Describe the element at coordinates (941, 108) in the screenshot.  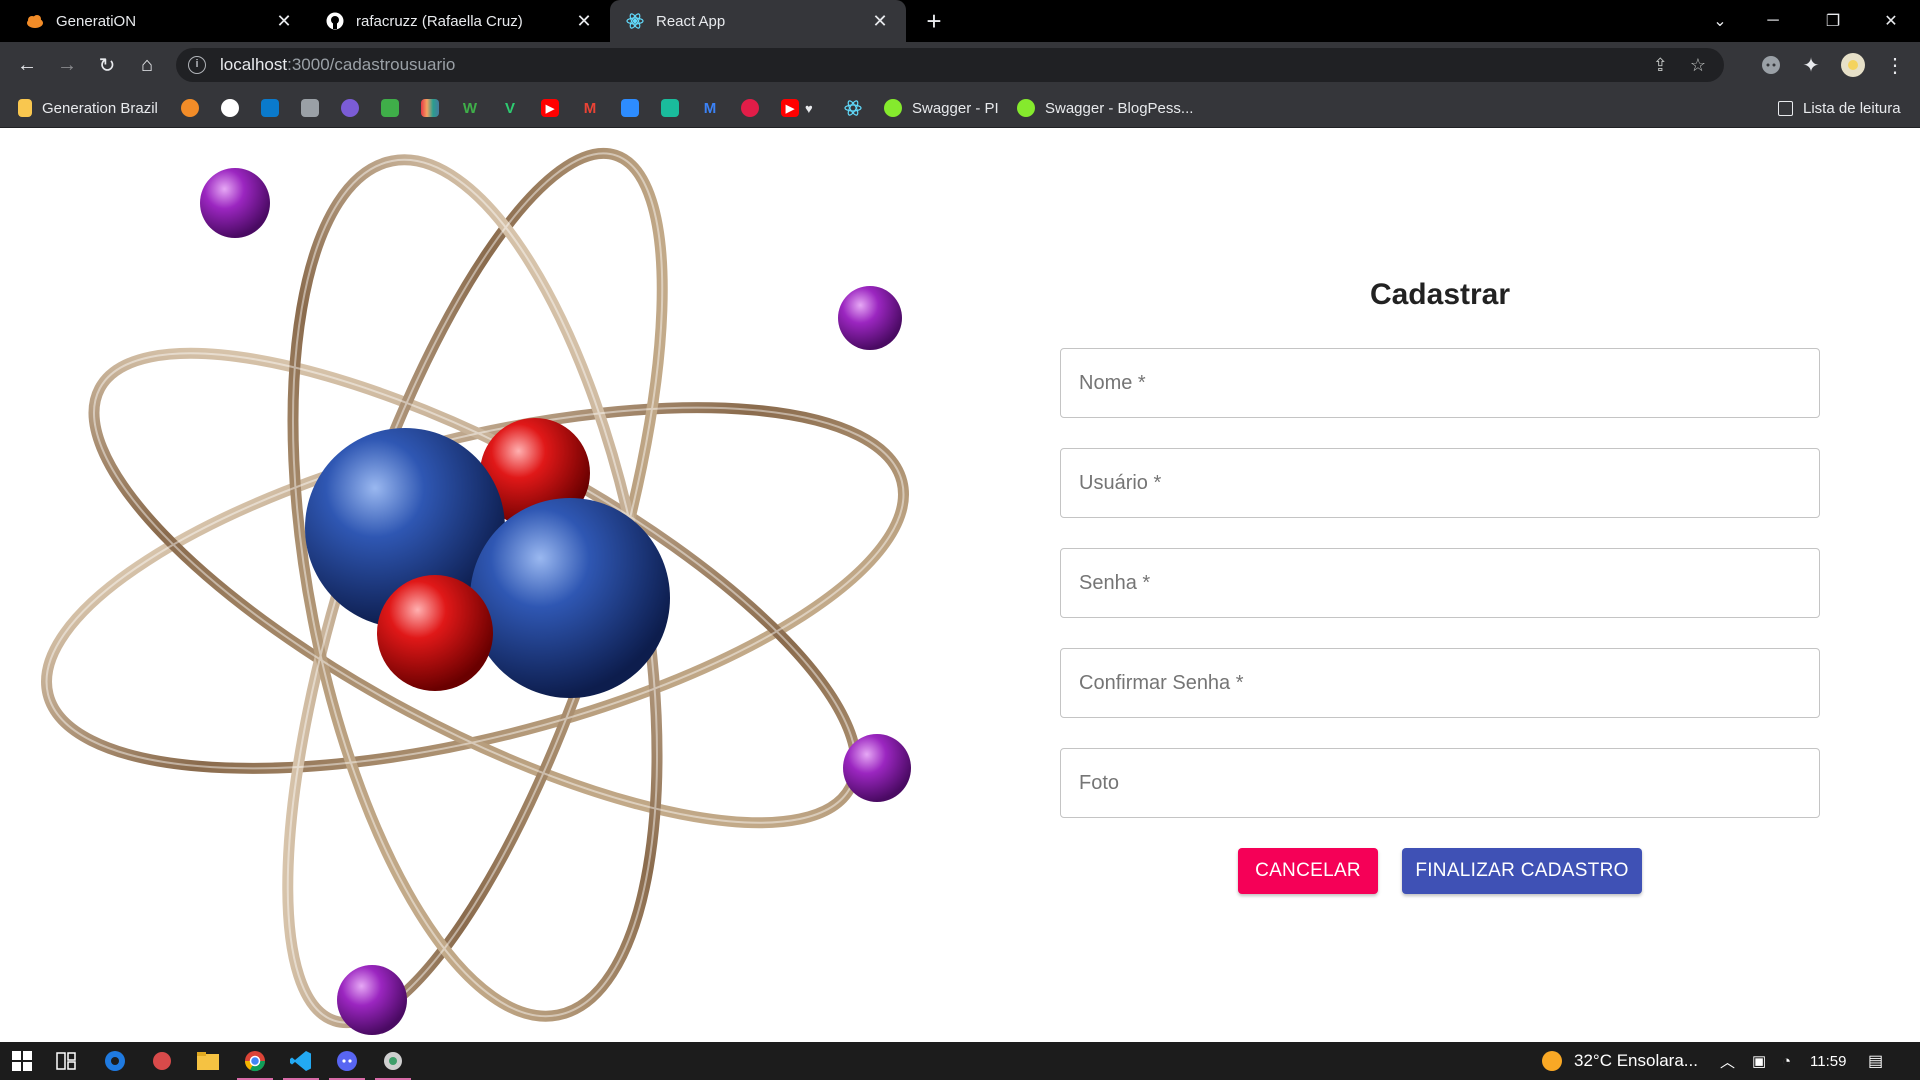
I see `bookmark-swagger-pi: Swagger - PI` at that location.